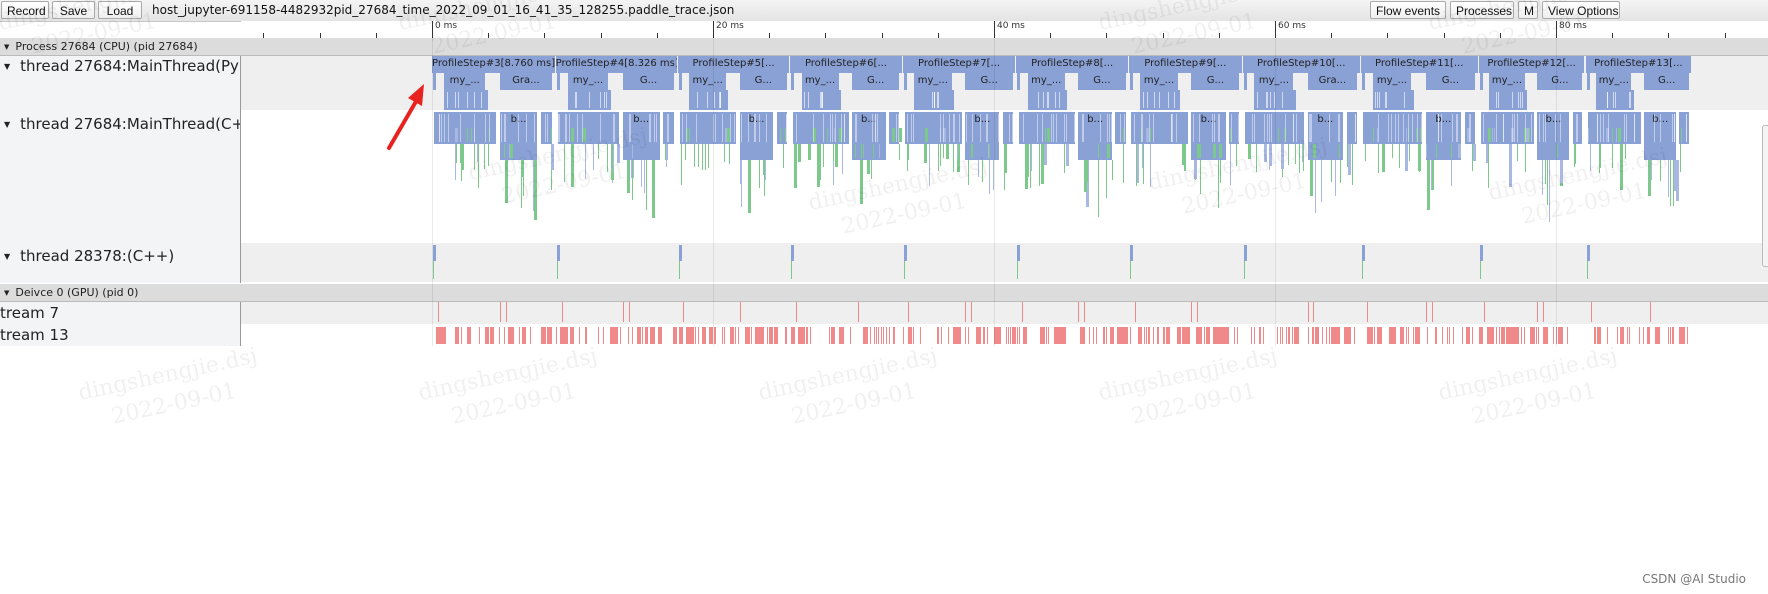 Image resolution: width=1768 pixels, height=594 pixels. What do you see at coordinates (884, 47) in the screenshot?
I see `process-header-cpu: ▼ Process 27684 (CPU) (pid 27684)` at bounding box center [884, 47].